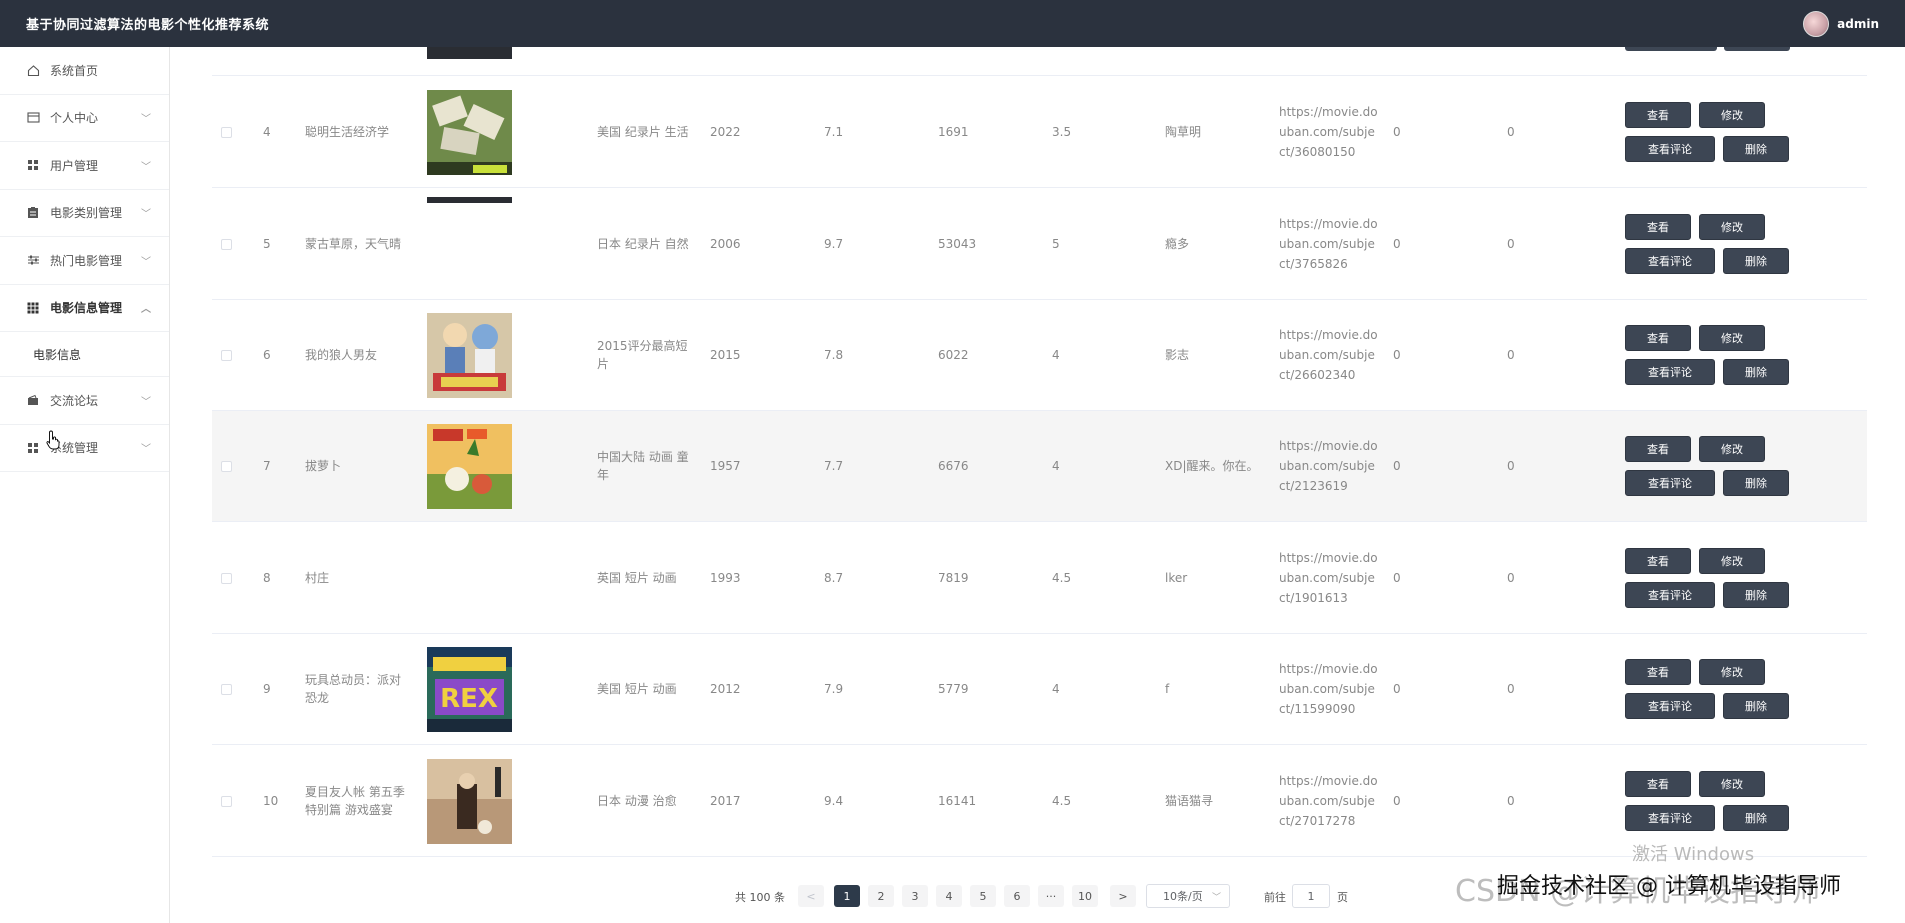 Image resolution: width=1905 pixels, height=923 pixels. What do you see at coordinates (1511, 689) in the screenshot?
I see `count-2: 0` at bounding box center [1511, 689].